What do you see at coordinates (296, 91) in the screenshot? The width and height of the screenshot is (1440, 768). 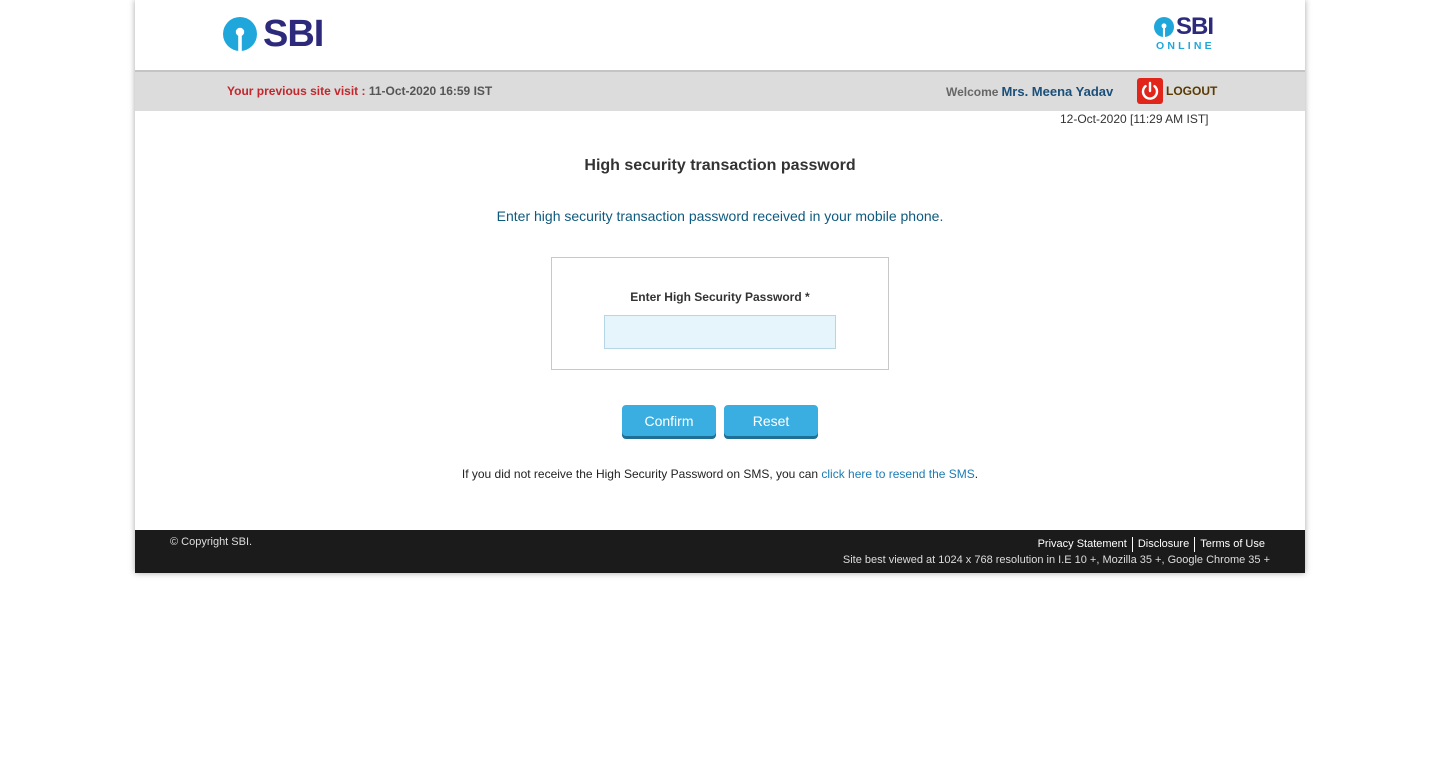 I see `previous-visit-label: Your previous site visit :` at bounding box center [296, 91].